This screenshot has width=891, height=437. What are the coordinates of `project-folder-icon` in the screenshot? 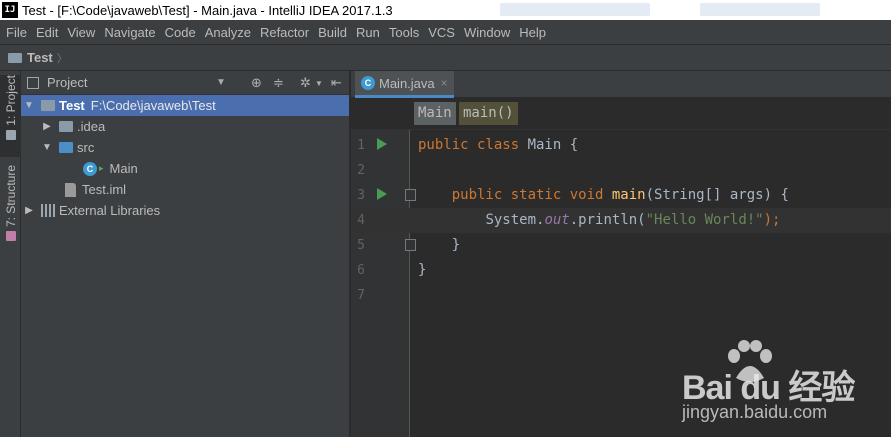 It's located at (15, 57).